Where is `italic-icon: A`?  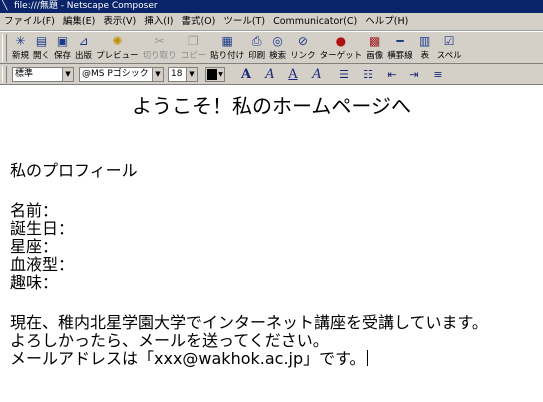
italic-icon: A is located at coordinates (270, 74).